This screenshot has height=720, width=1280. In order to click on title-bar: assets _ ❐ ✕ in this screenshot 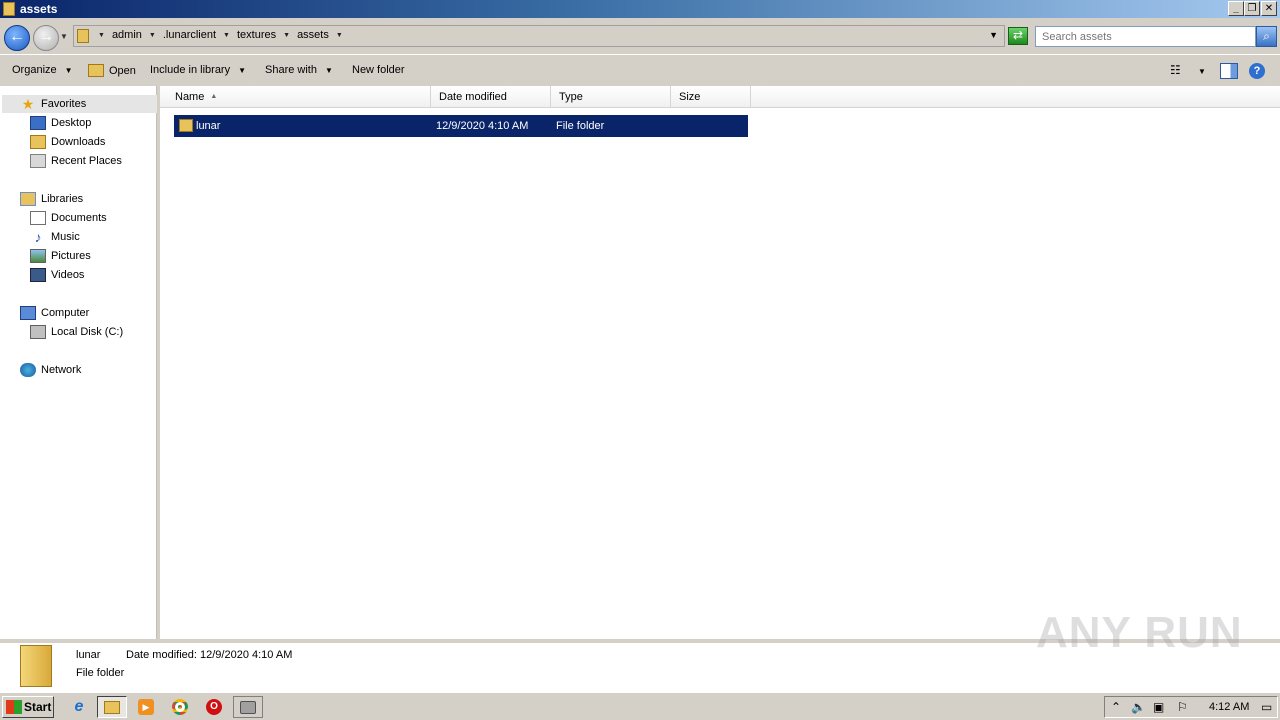, I will do `click(640, 9)`.